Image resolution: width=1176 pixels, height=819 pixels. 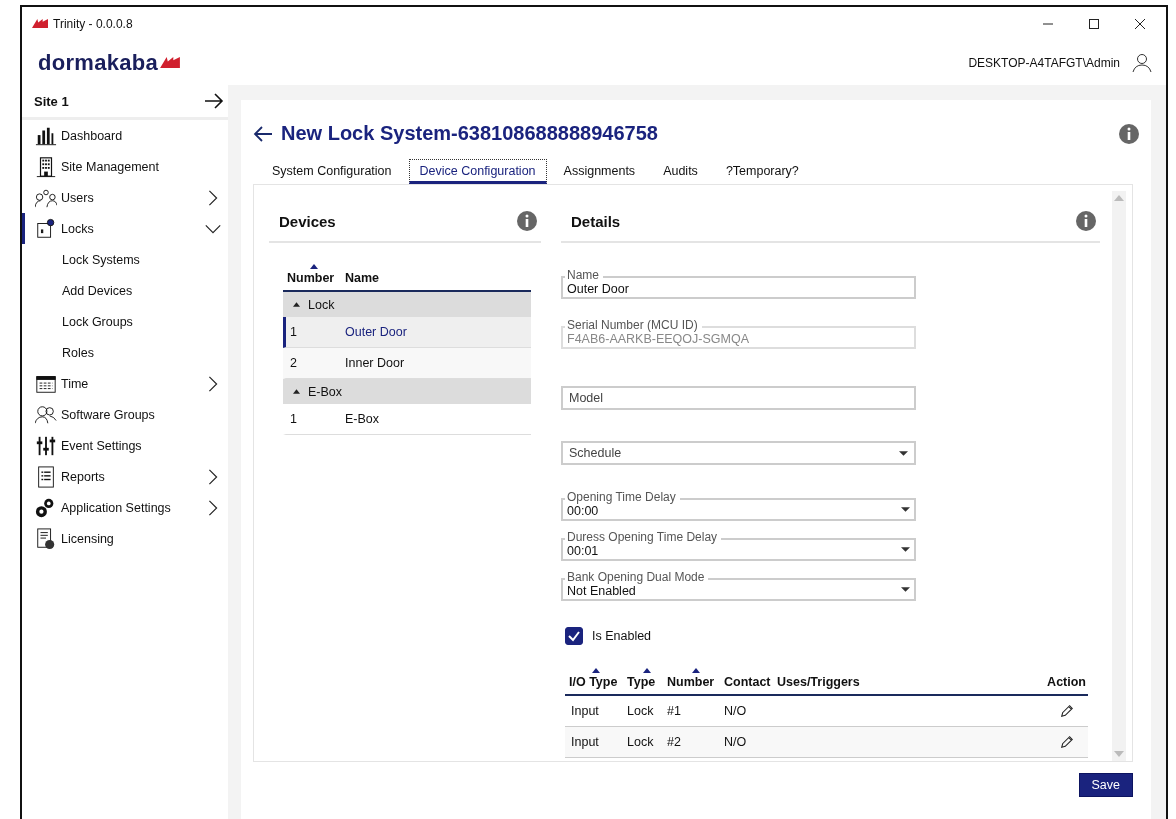 I want to click on brand-logo: dormakaba, so click(x=98, y=62).